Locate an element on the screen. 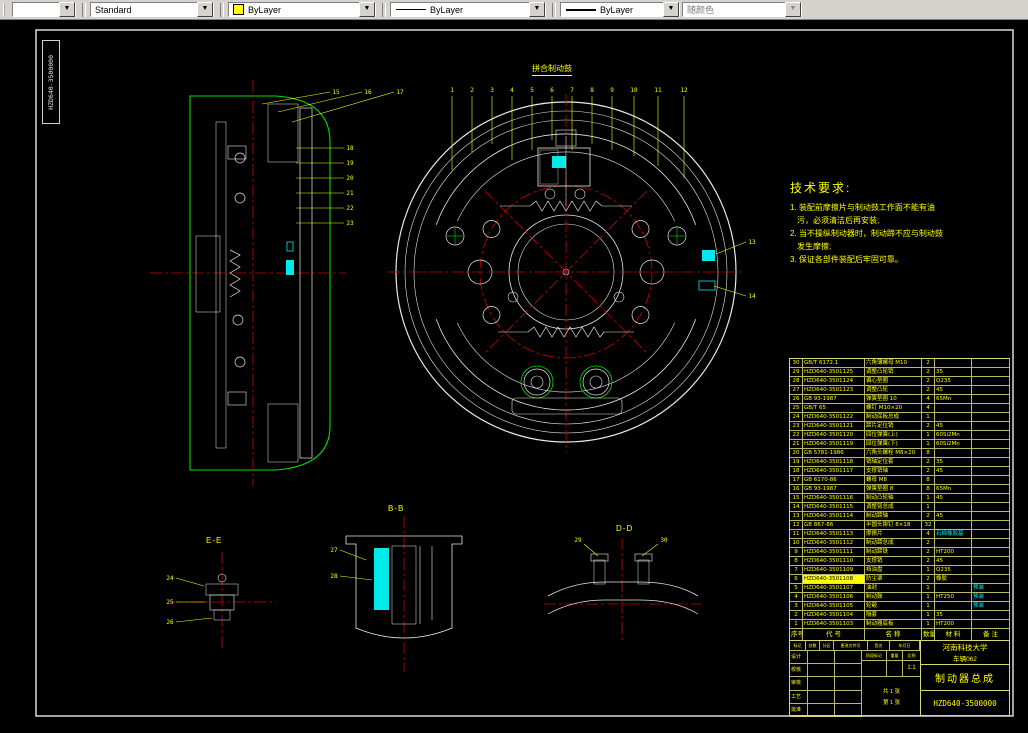  bom-cell-name: 制动蹄总成 is located at coordinates (893, 543).